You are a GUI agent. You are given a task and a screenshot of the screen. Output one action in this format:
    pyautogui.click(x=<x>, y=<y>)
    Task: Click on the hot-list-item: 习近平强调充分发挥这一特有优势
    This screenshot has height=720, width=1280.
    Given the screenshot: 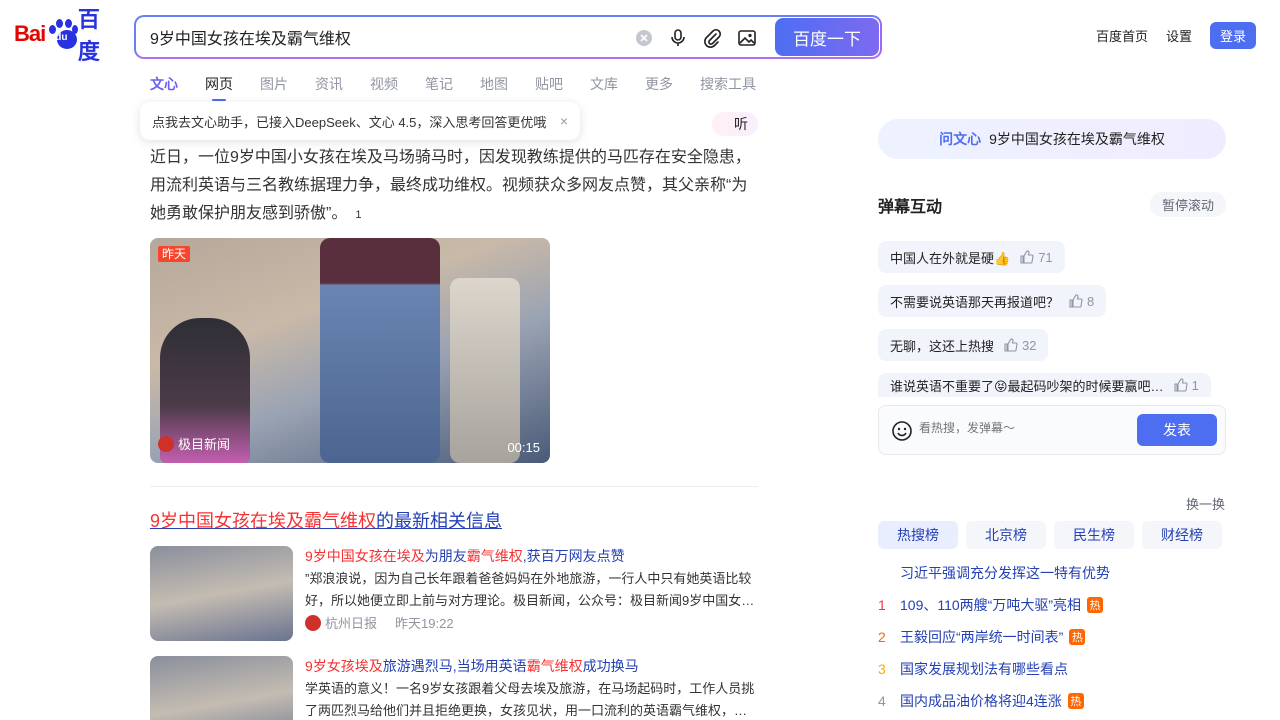 What is the action you would take?
    pyautogui.click(x=994, y=573)
    